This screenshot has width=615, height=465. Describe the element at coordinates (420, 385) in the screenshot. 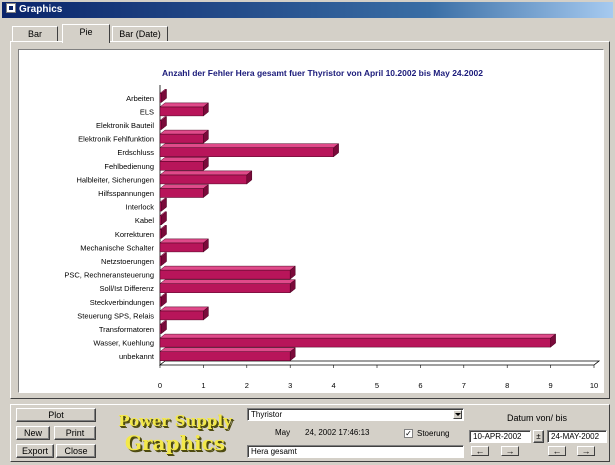

I see `x-tick-label: 6` at that location.